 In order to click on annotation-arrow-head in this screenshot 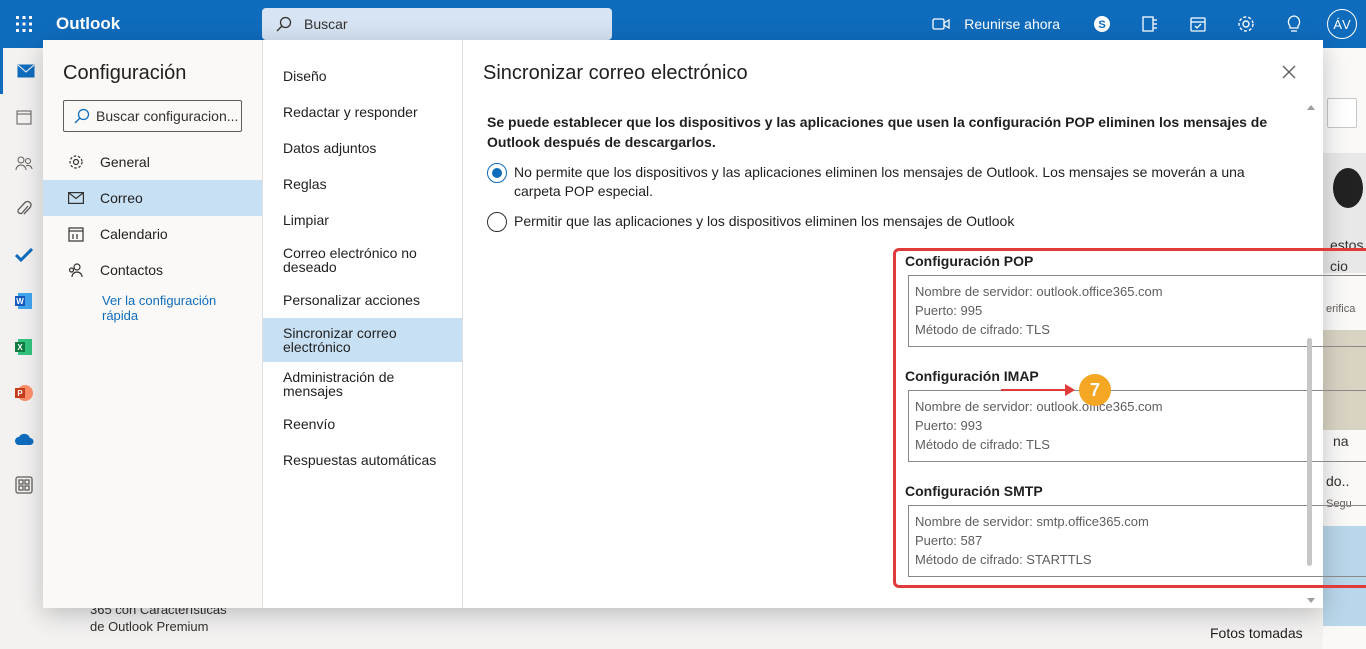, I will do `click(1070, 390)`.